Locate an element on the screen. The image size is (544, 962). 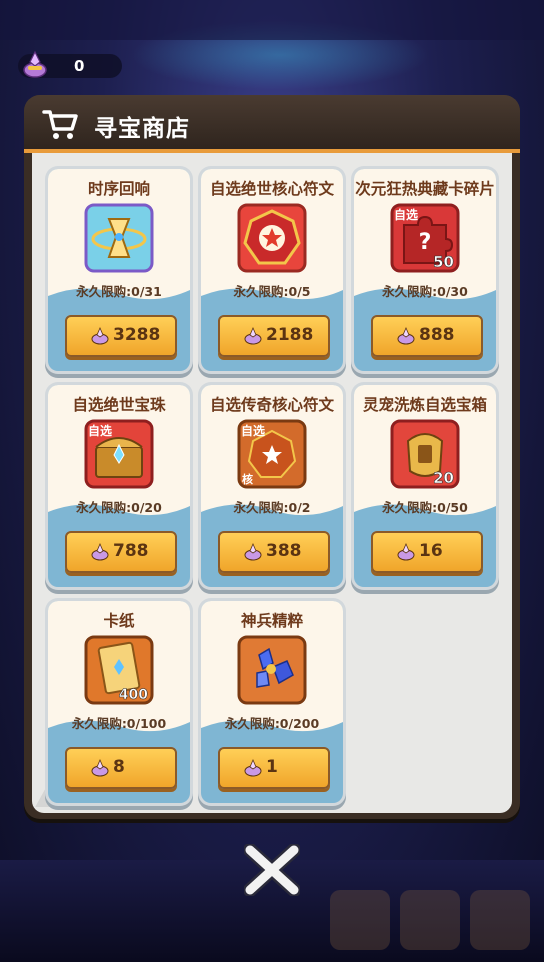
purchase-limit: 永久限购:0/30 is located at coordinates (425, 291).